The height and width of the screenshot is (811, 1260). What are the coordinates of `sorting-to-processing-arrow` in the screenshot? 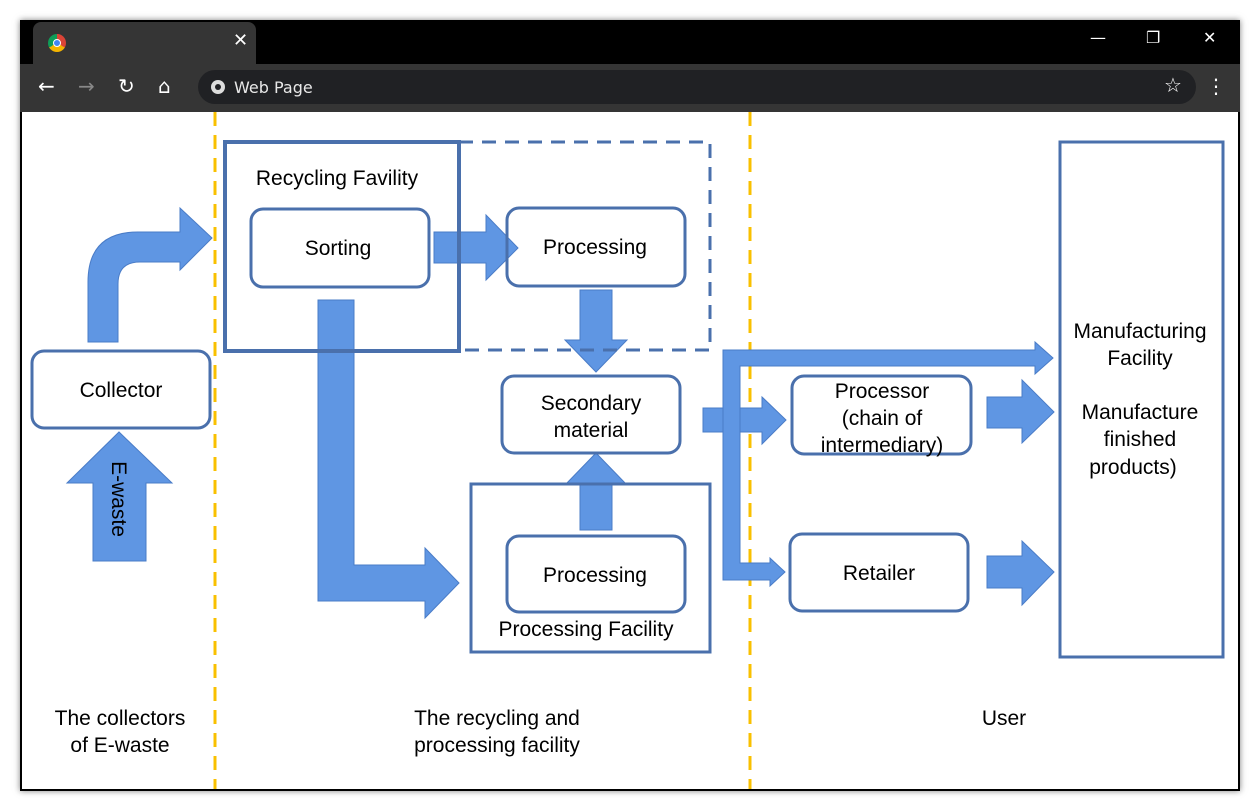 It's located at (476, 247).